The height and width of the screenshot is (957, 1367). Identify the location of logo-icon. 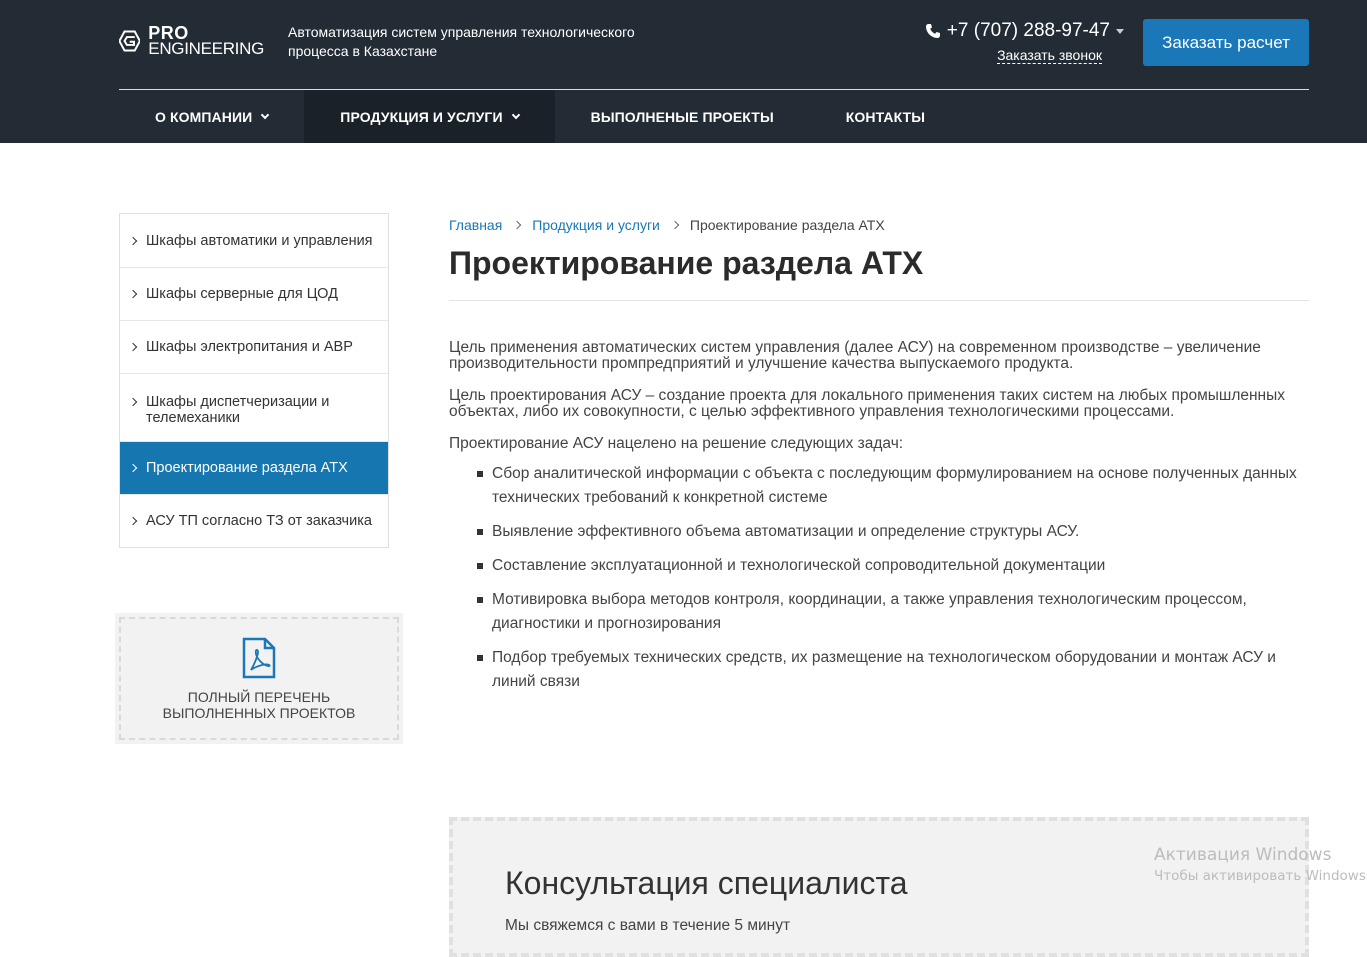
(130, 41).